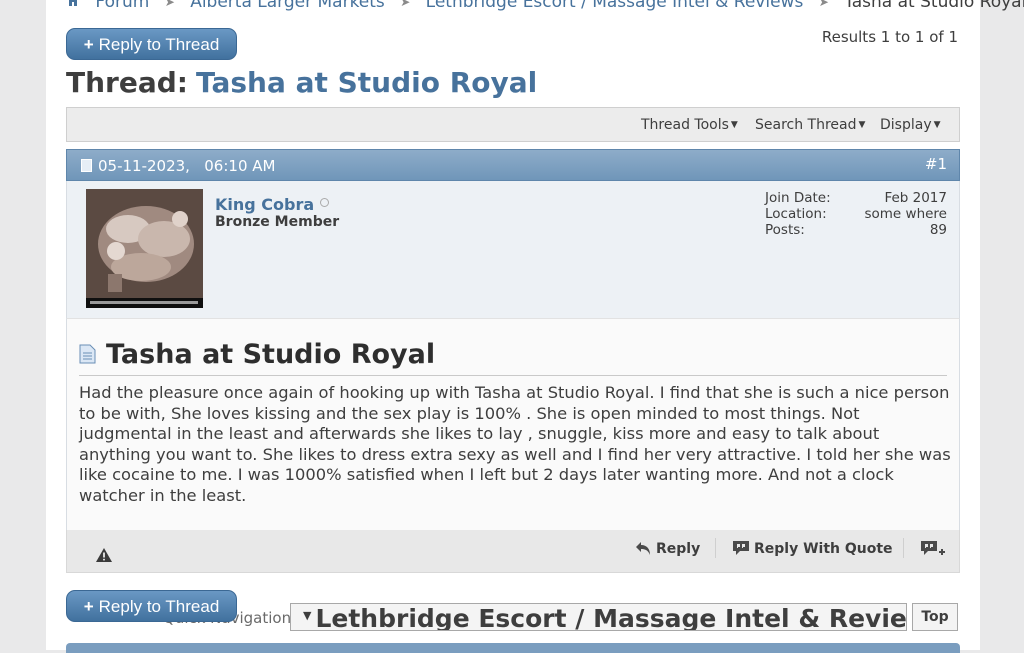  Describe the element at coordinates (856, 198) in the screenshot. I see `join-date-row: Join Date: Feb 2017` at that location.